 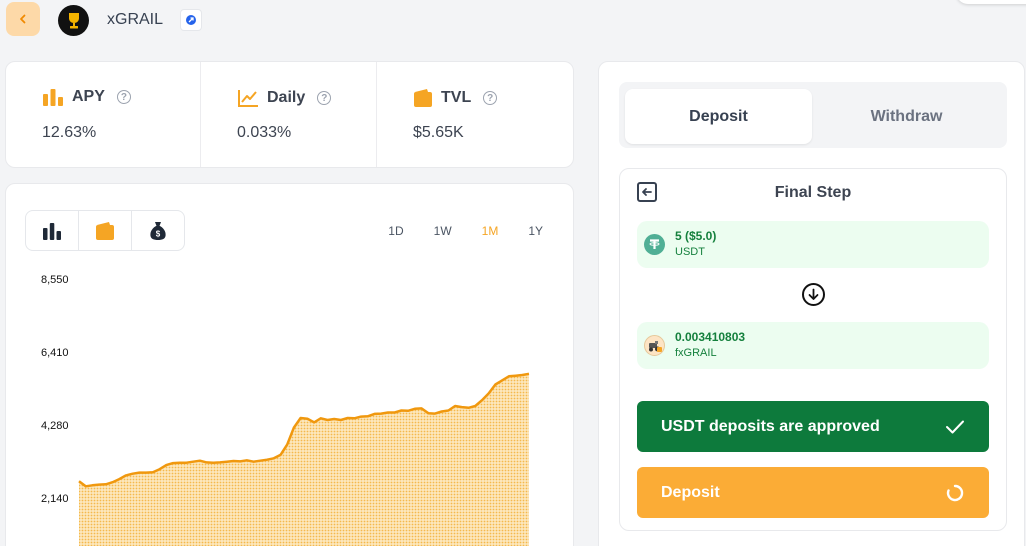 I want to click on external-link-icon, so click(x=191, y=20).